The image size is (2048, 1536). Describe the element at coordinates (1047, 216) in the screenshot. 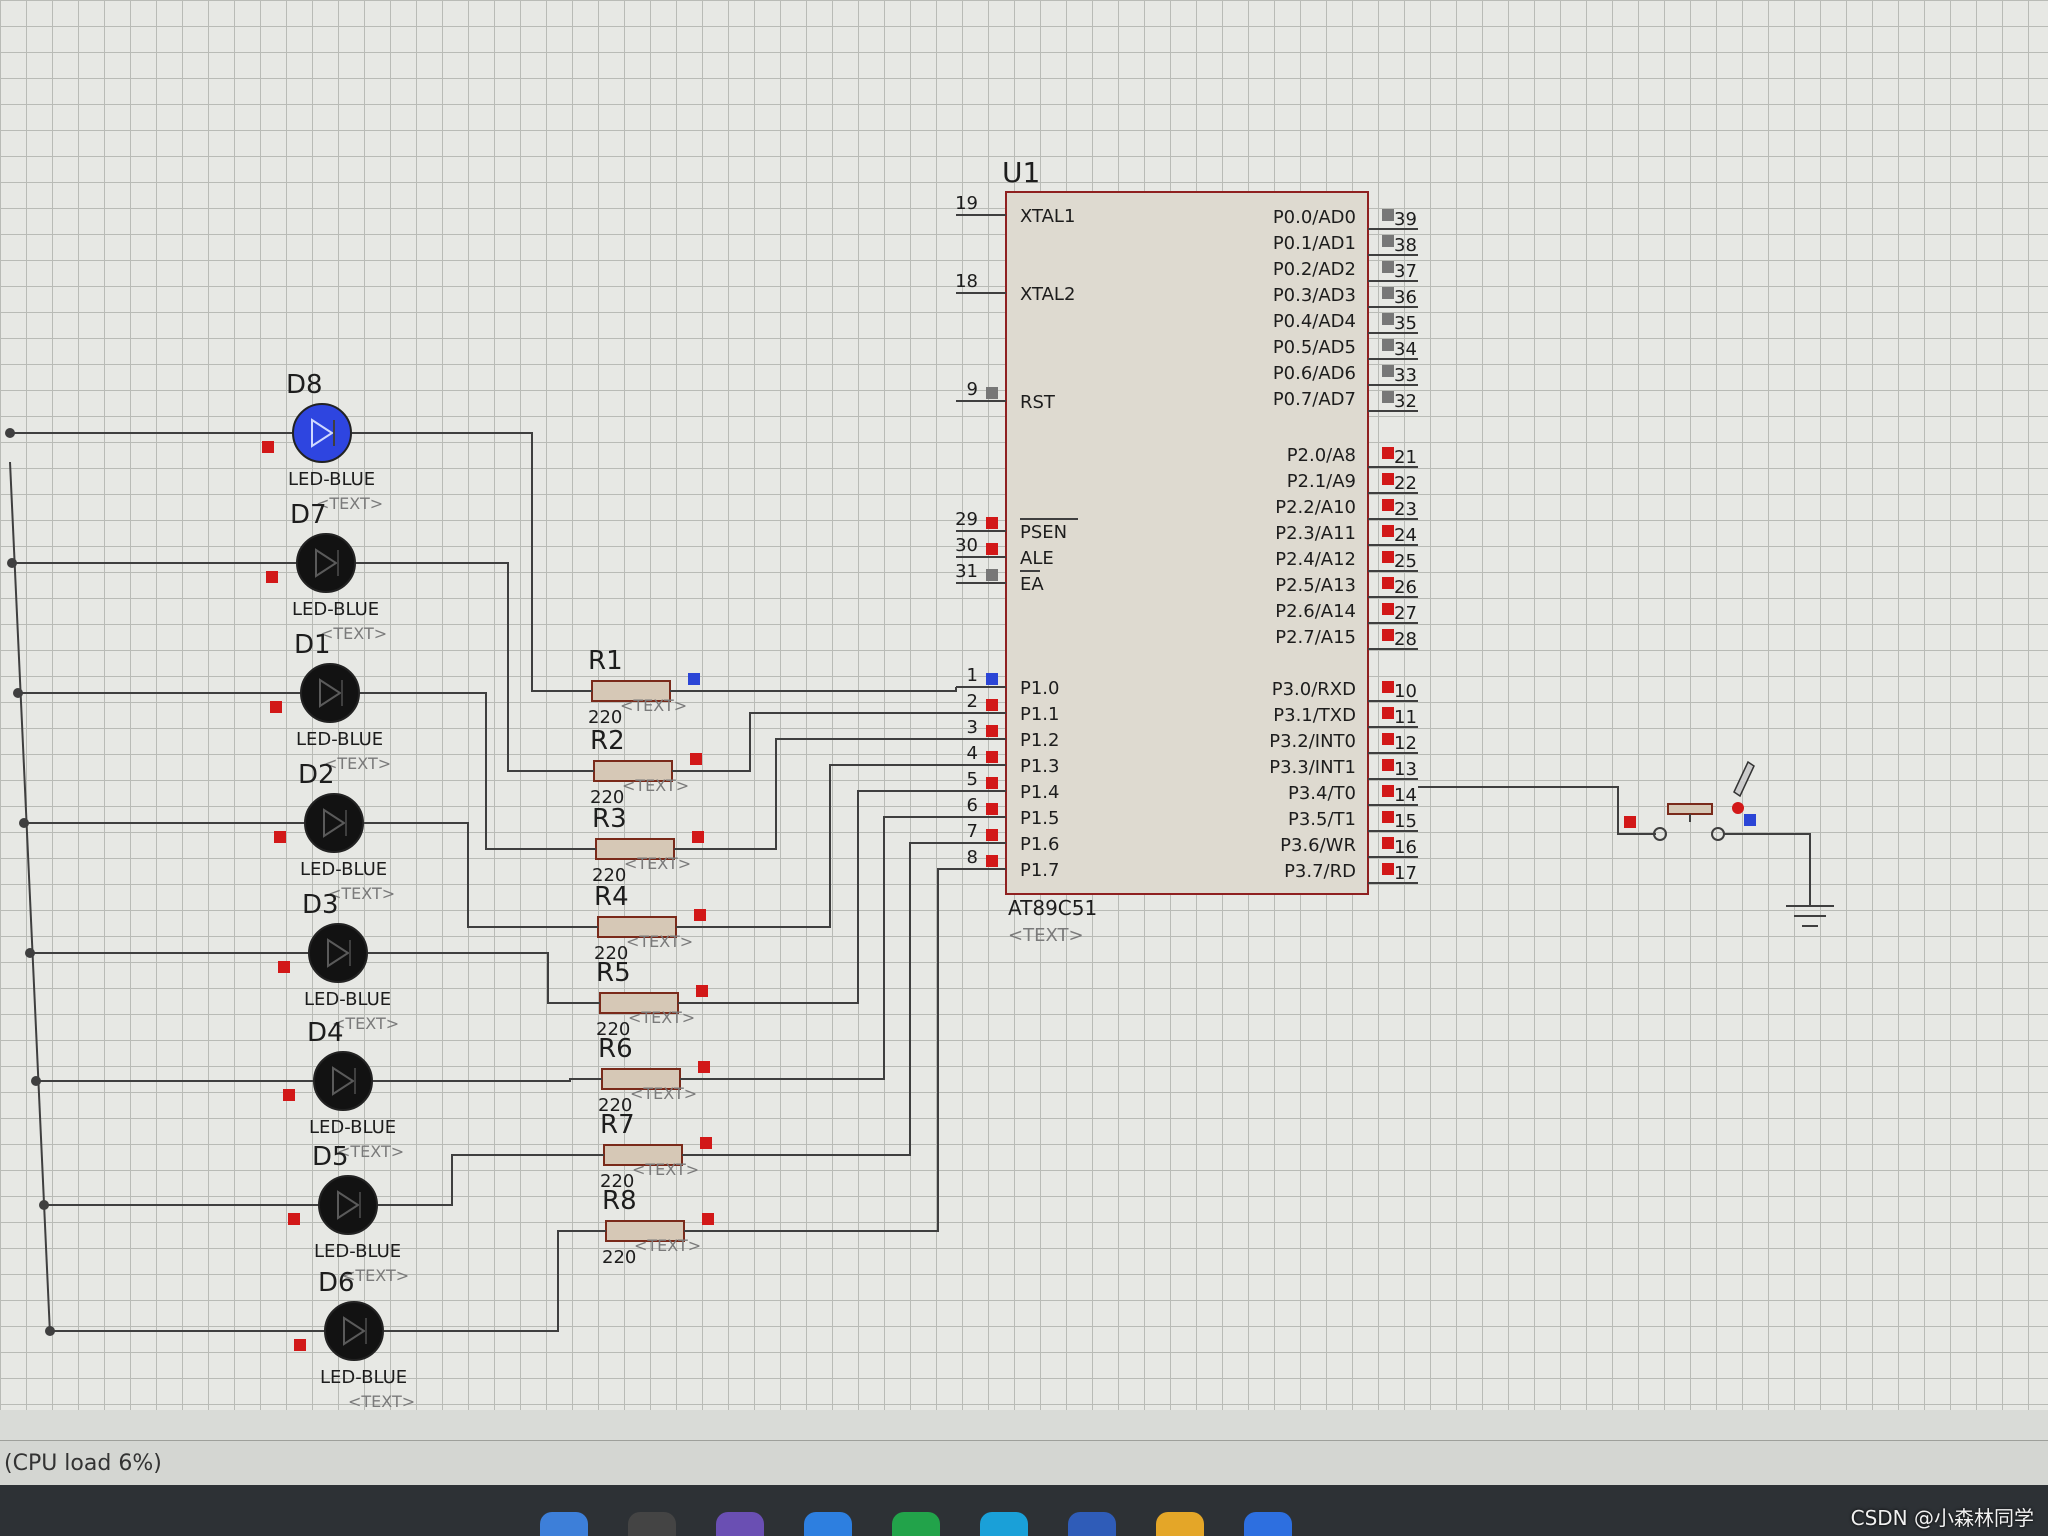

I see `chip-pin-name: XTAL1` at that location.